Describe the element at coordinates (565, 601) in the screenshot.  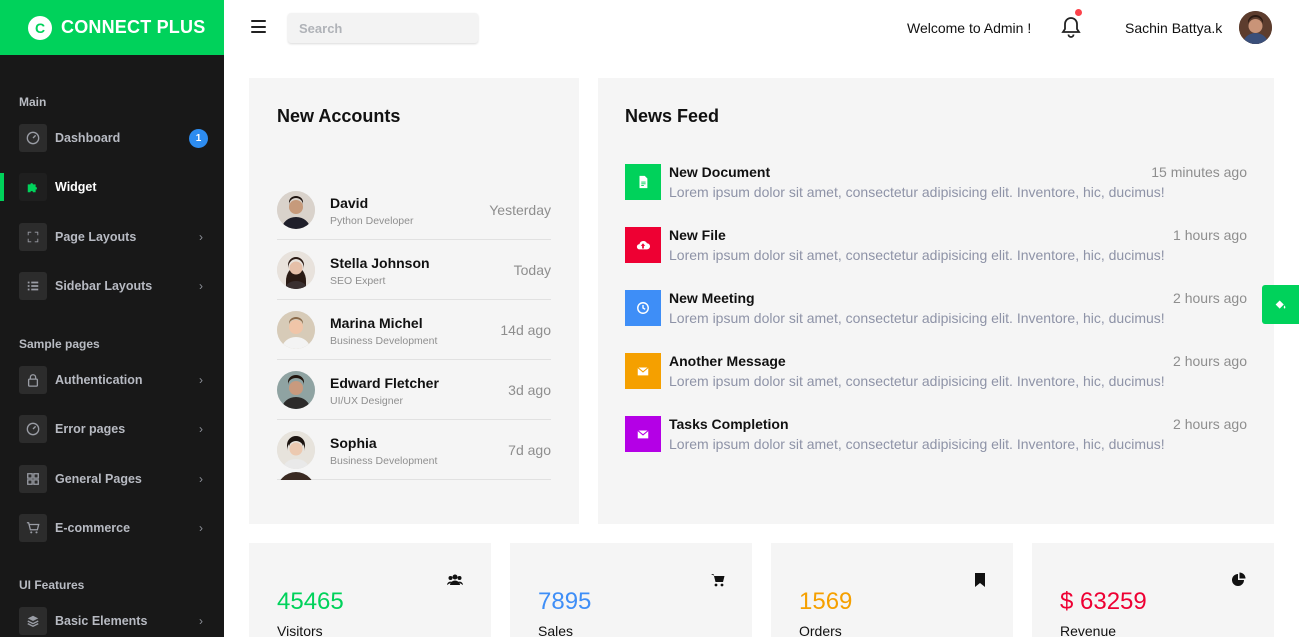
I see `stat-value: 7895` at that location.